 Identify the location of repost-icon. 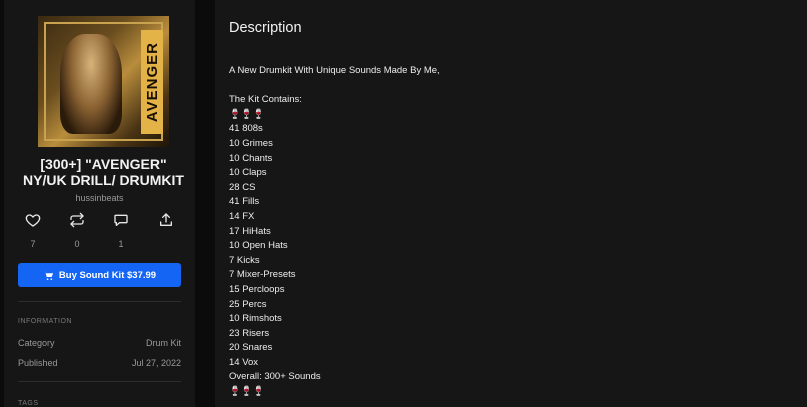
(77, 220).